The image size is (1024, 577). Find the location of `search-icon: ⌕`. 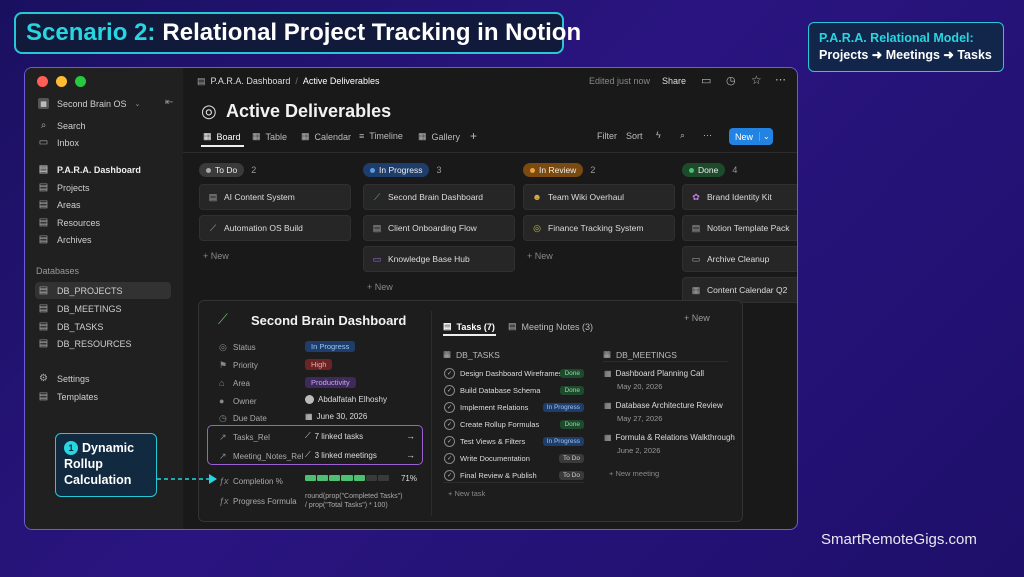

search-icon: ⌕ is located at coordinates (682, 135).